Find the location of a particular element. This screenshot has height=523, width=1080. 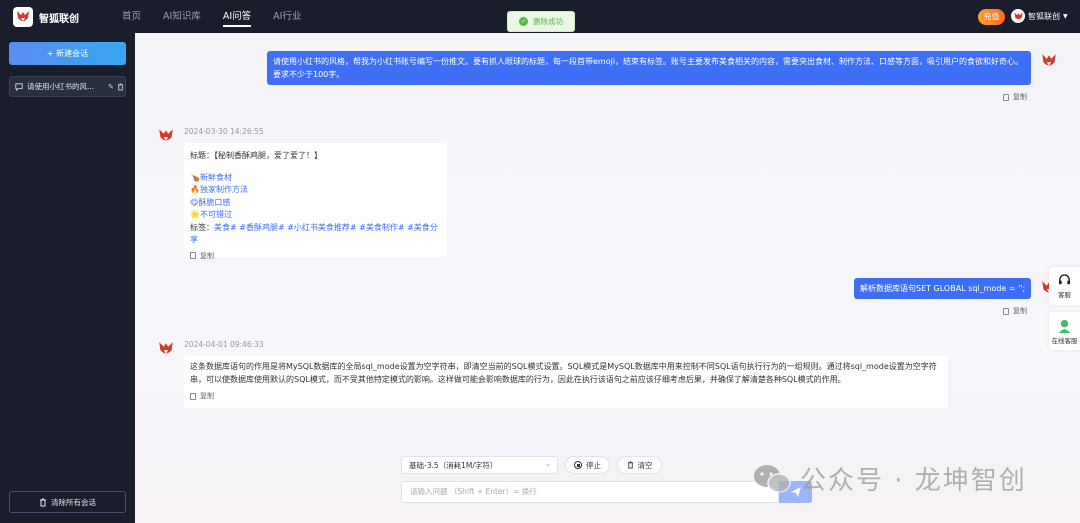

online-label: 在线客服 is located at coordinates (1064, 340).